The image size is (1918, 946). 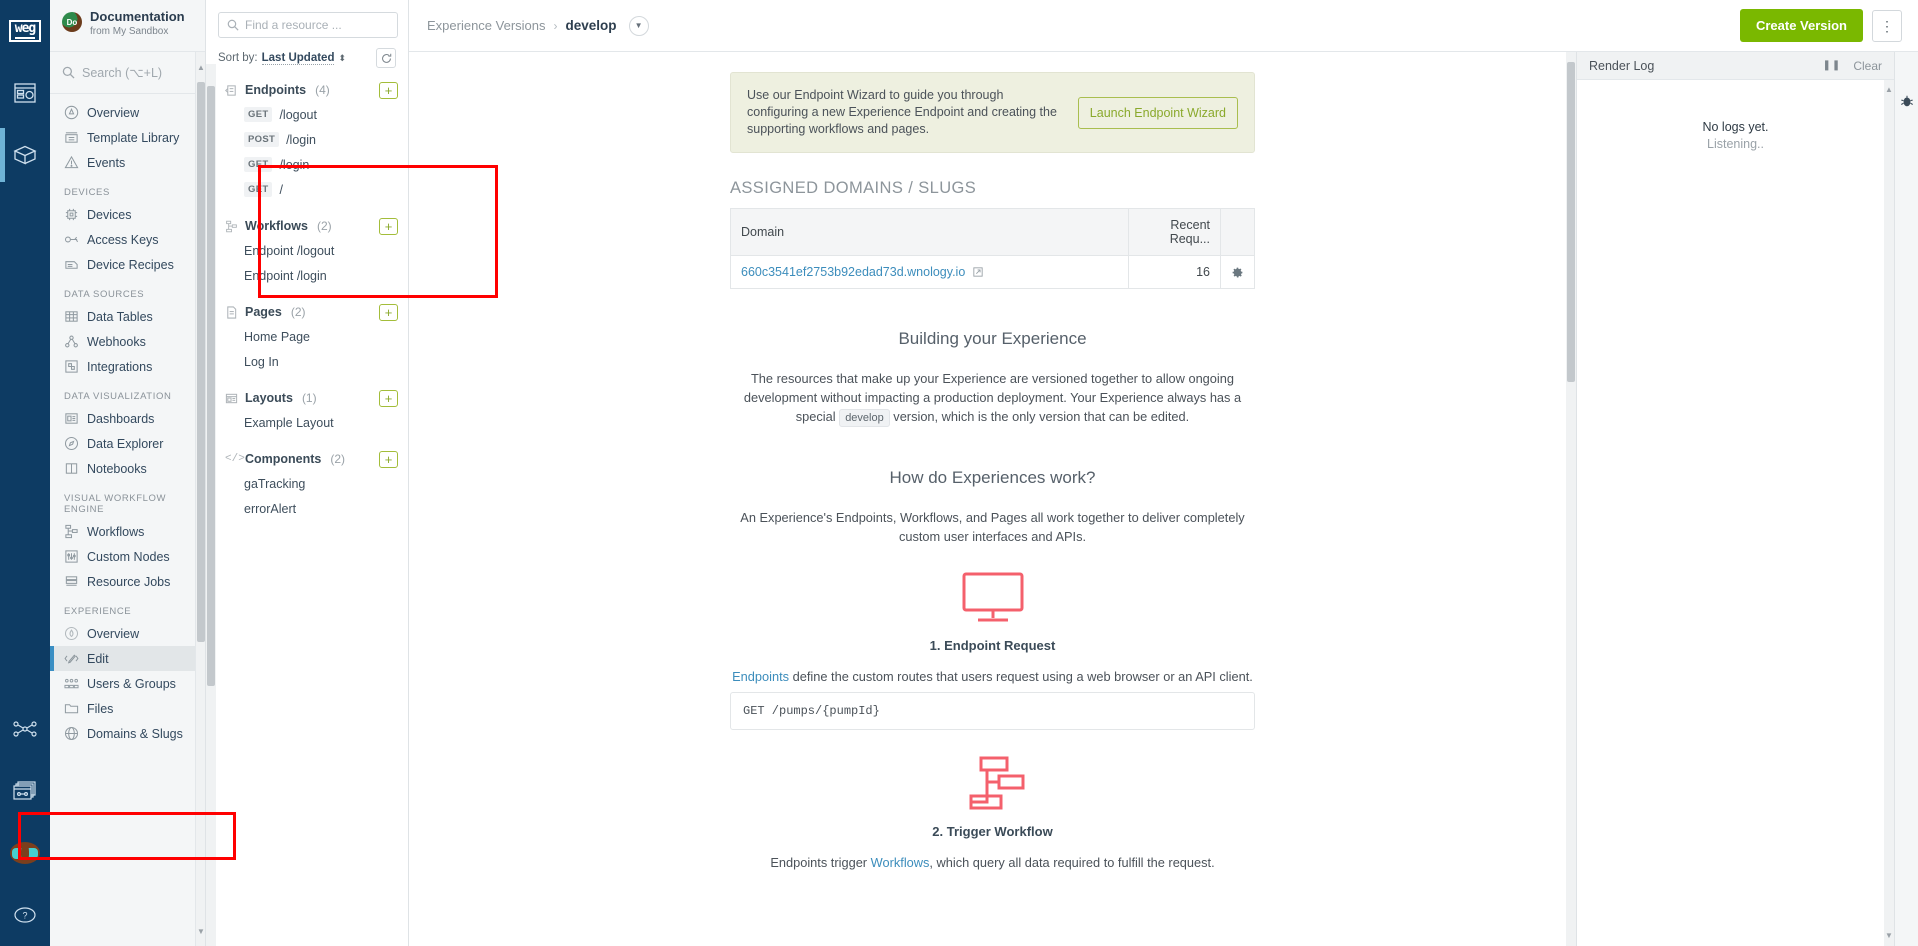 What do you see at coordinates (127, 137) in the screenshot?
I see `sidebar-item-template-library: Template Library` at bounding box center [127, 137].